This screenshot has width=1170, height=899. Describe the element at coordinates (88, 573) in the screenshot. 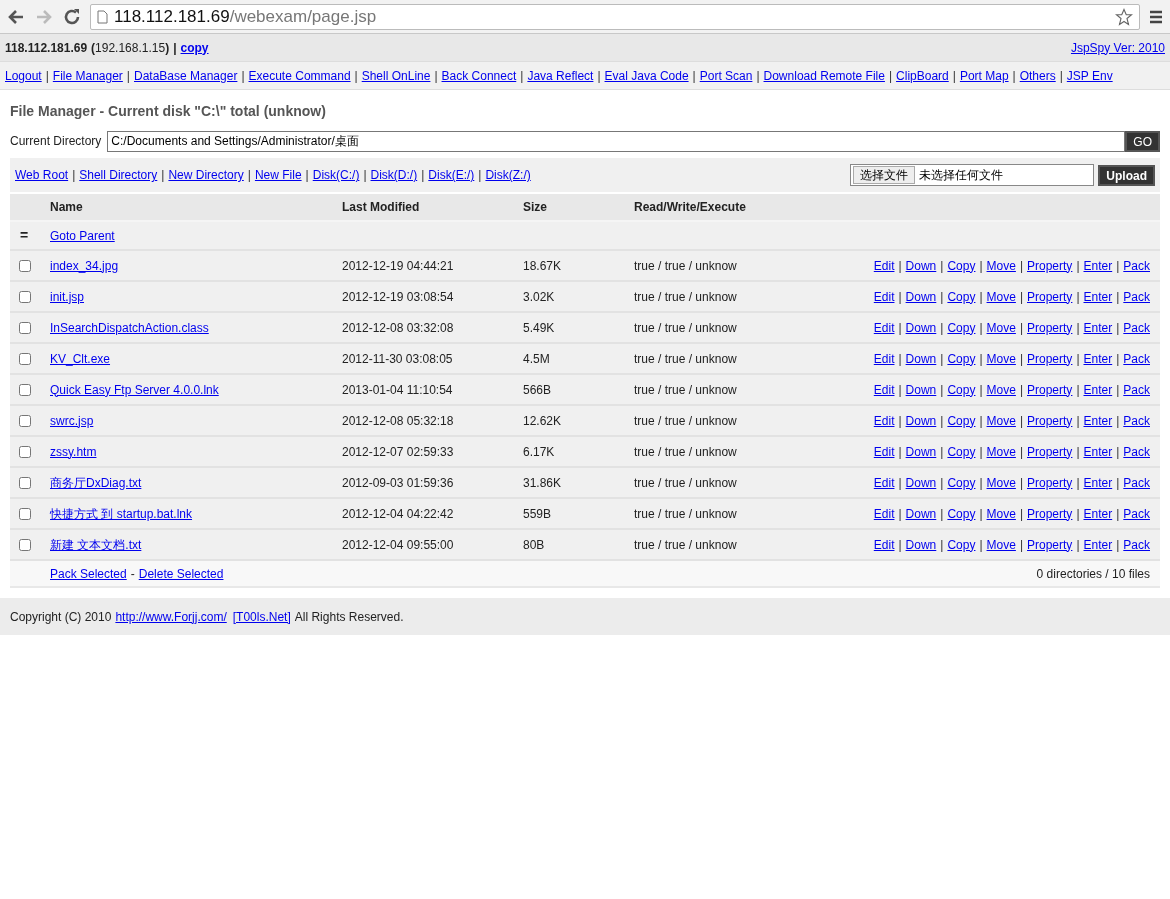

I see `pack-selected-link: Pack Selected` at that location.